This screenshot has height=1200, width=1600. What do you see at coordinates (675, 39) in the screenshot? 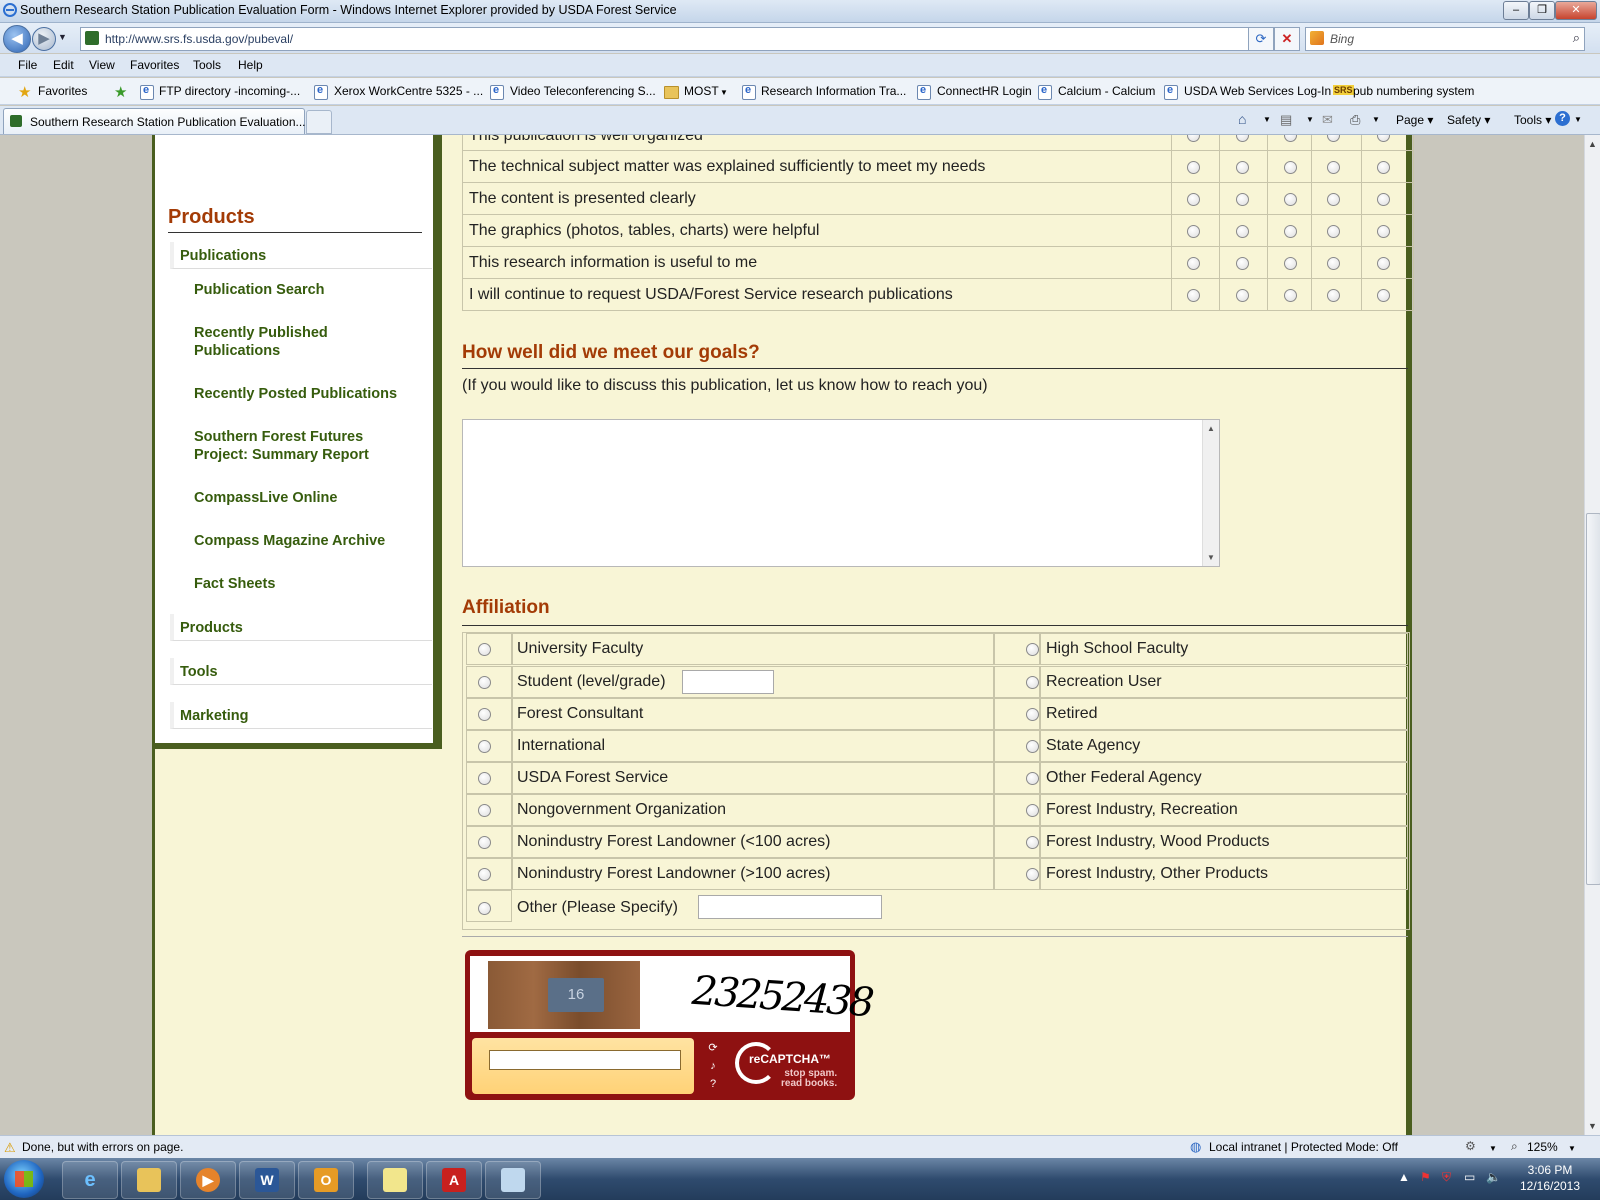
I see `address-bar: http://www.srs.fs.usda.gov/pubeval/ ▼` at bounding box center [675, 39].